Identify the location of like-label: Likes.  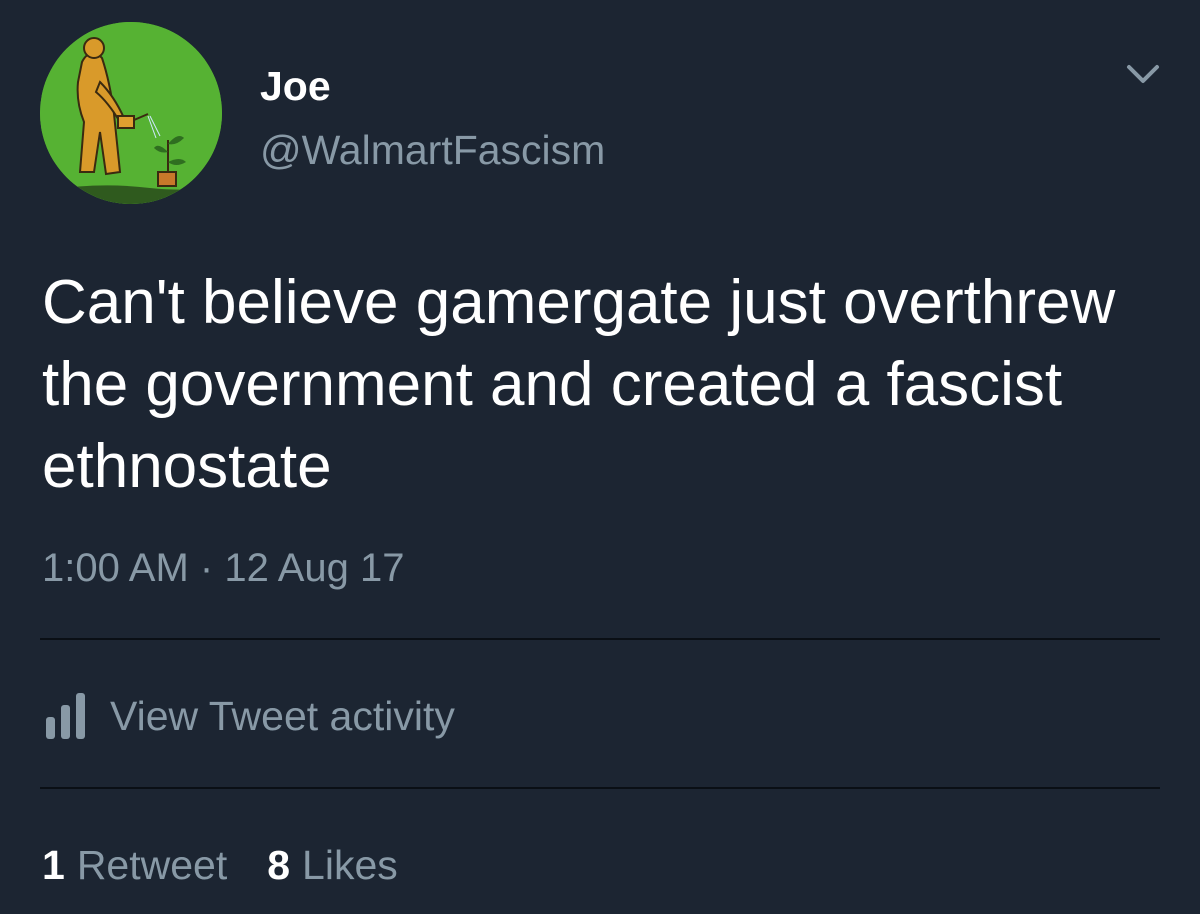
(350, 865).